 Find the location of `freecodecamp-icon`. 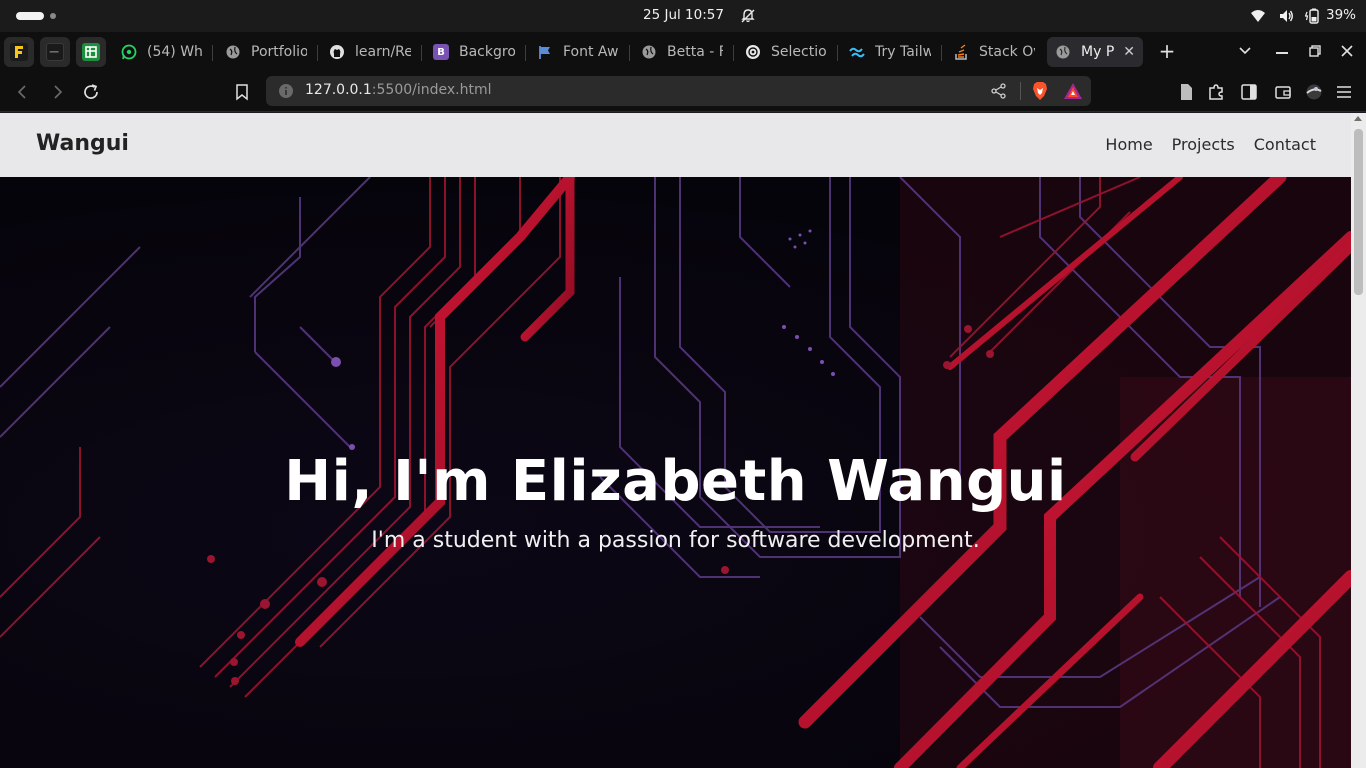

freecodecamp-icon is located at coordinates (19, 52).